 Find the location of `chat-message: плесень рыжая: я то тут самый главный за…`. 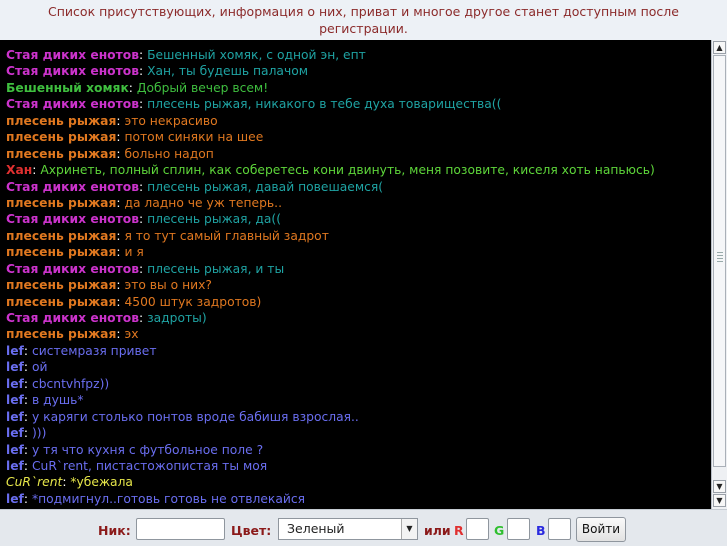

chat-message: плесень рыжая: я то тут самый главный за… is located at coordinates (358, 236).